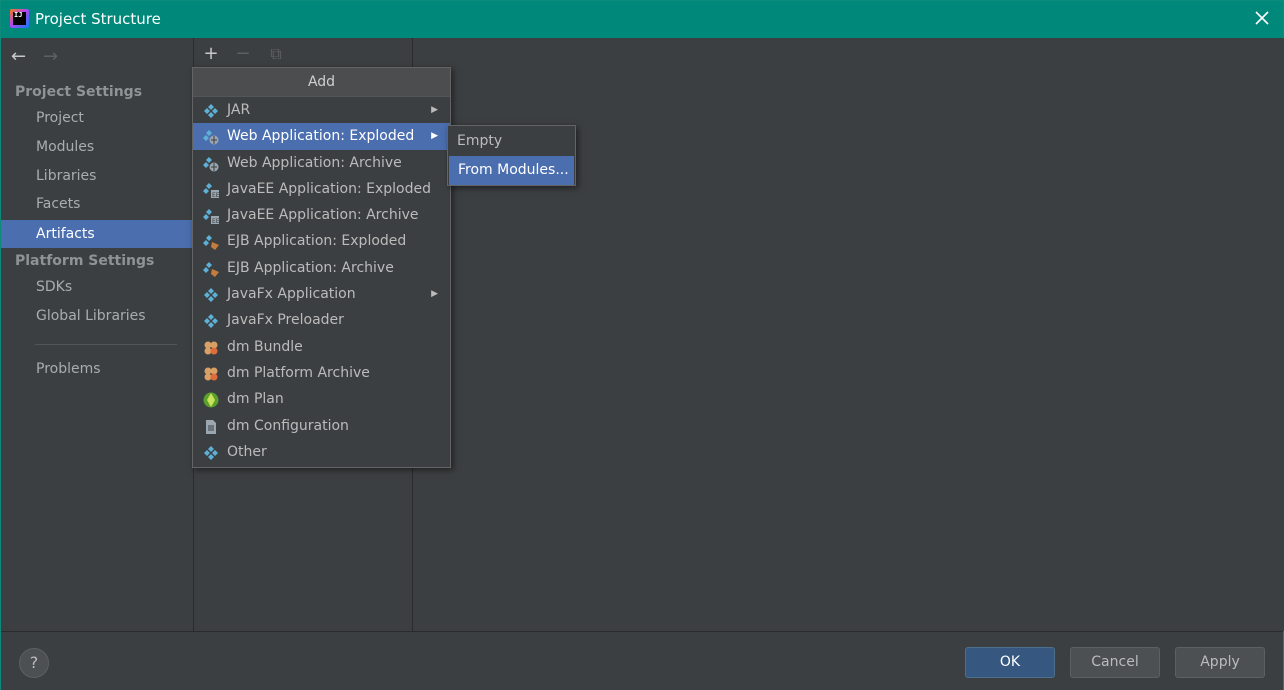 The image size is (1284, 690). I want to click on sidebar-item-artifacts: Artifacts, so click(97, 234).